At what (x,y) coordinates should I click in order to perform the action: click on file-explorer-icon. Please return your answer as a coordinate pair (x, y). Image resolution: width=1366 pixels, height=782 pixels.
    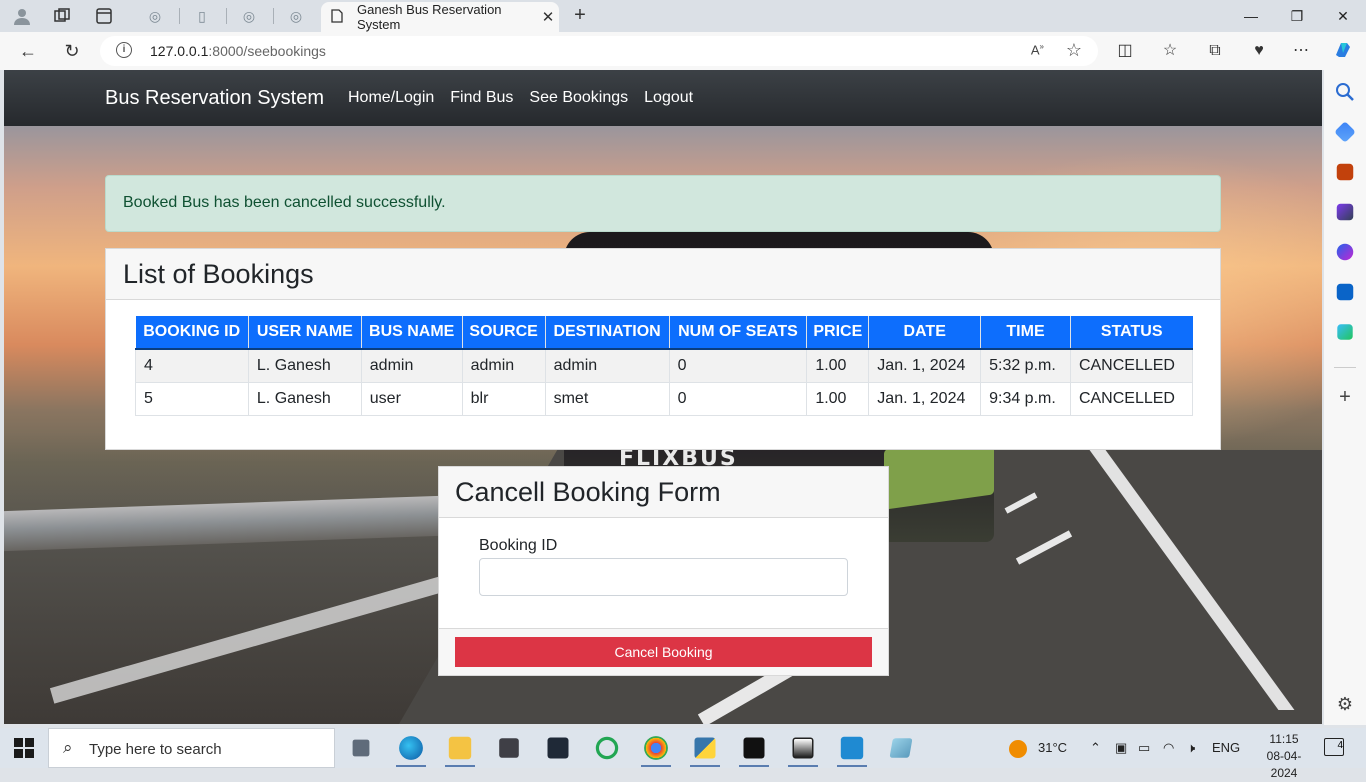
    Looking at the image, I should click on (460, 748).